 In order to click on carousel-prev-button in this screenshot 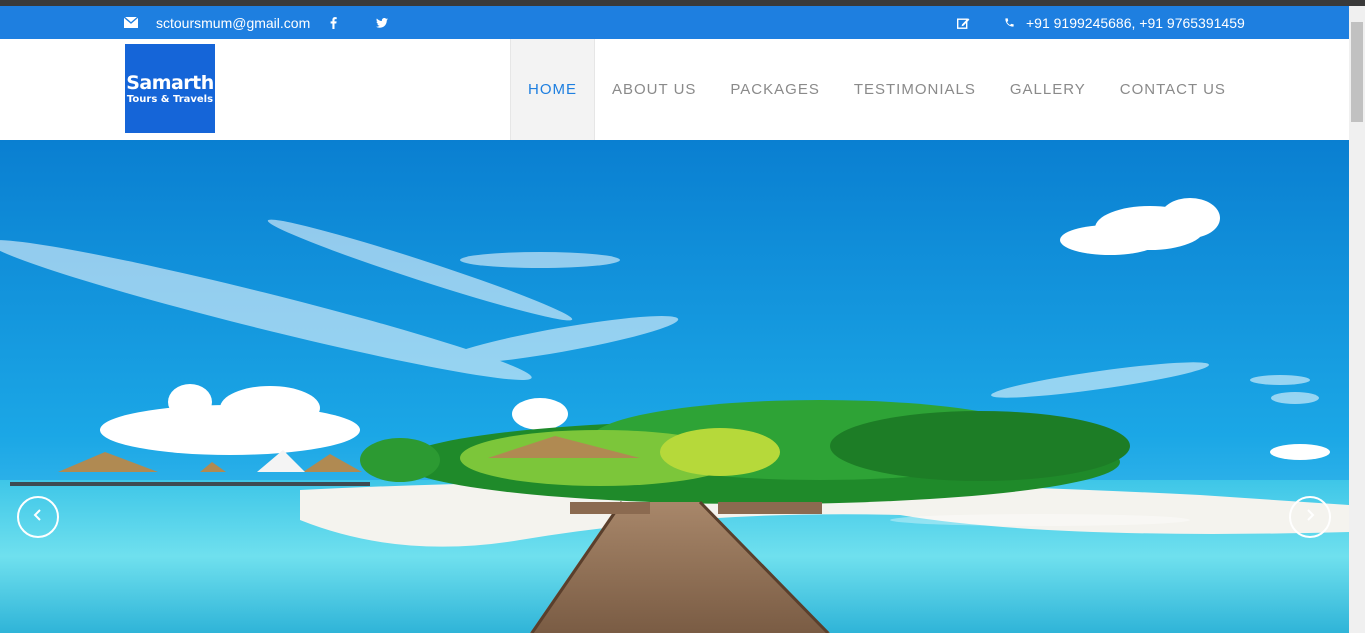, I will do `click(38, 517)`.